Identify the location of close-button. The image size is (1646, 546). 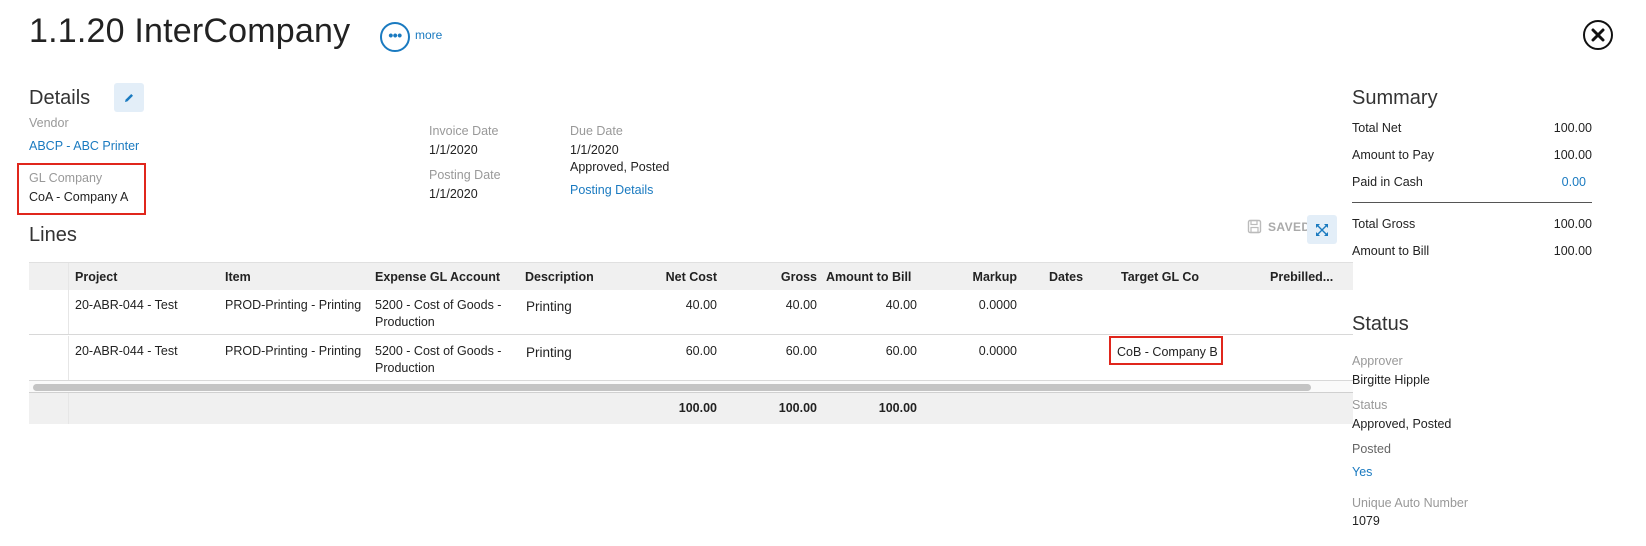
(1598, 35).